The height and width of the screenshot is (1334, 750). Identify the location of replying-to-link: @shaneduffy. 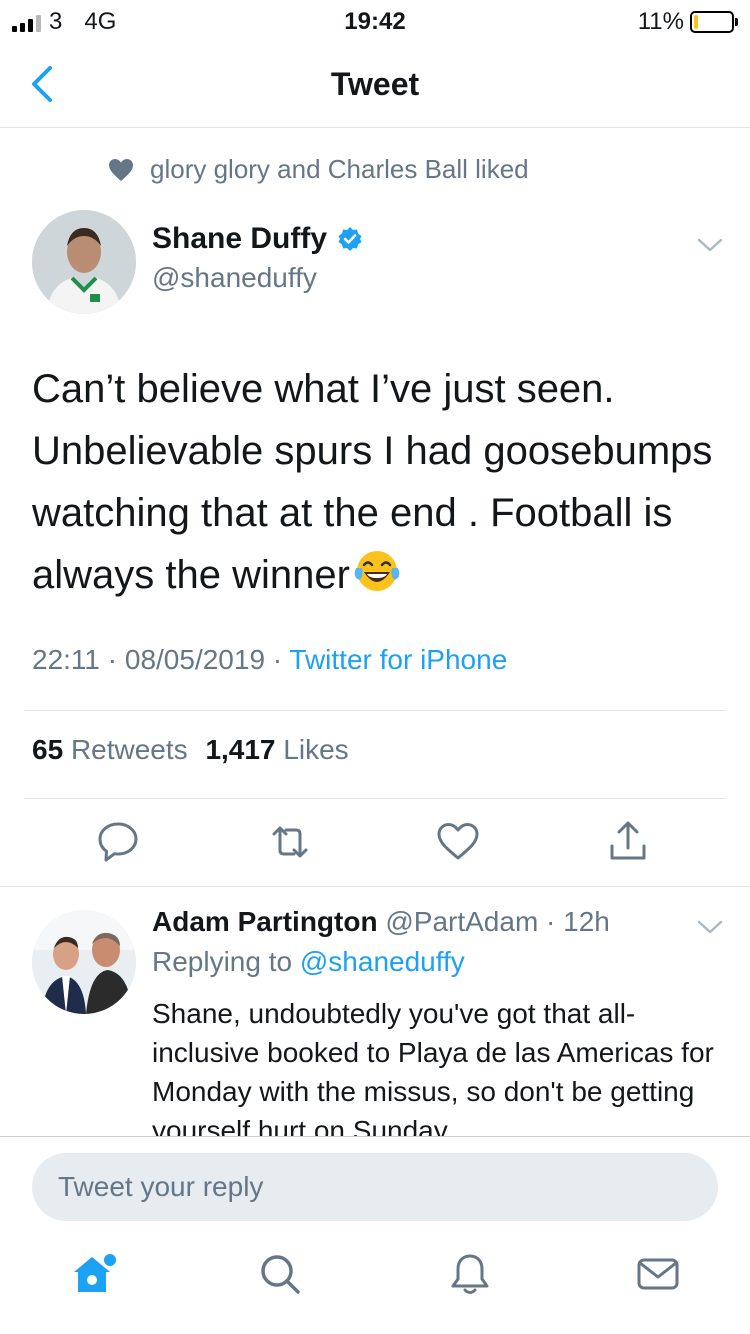
(382, 961).